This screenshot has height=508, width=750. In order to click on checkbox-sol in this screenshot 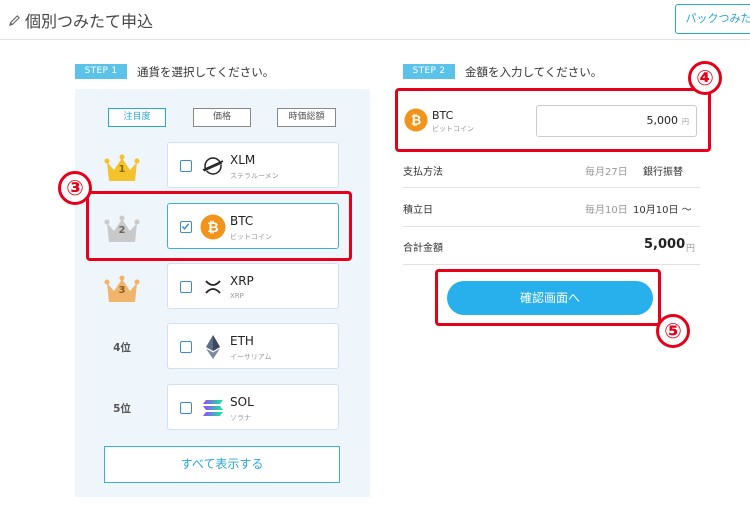, I will do `click(186, 408)`.